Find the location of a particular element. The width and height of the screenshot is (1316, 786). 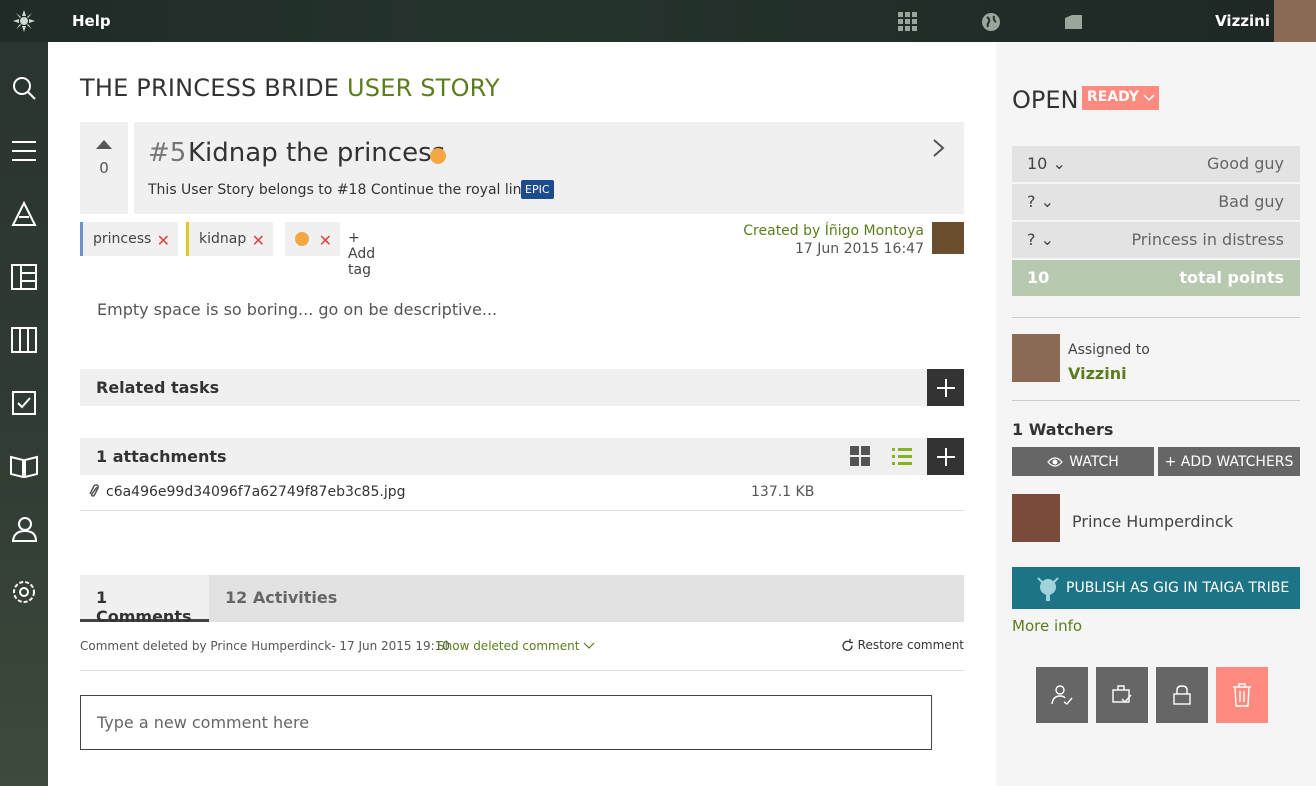

created-by: Created by Íñigo Montoya is located at coordinates (833, 231).